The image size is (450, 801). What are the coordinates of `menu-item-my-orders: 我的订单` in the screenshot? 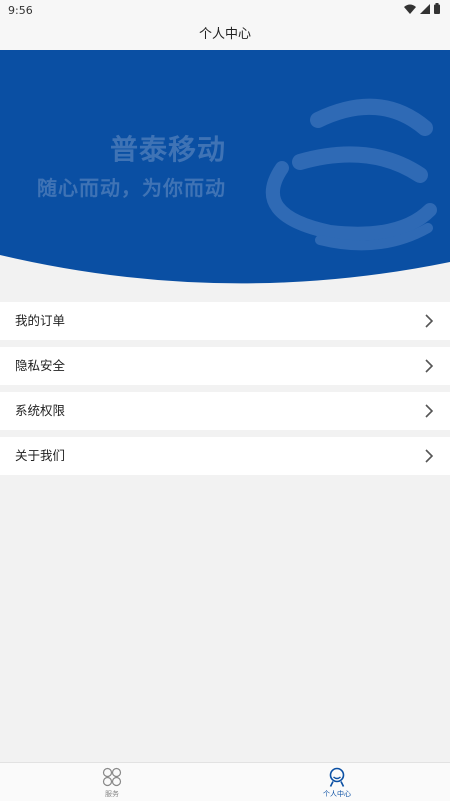 It's located at (225, 321).